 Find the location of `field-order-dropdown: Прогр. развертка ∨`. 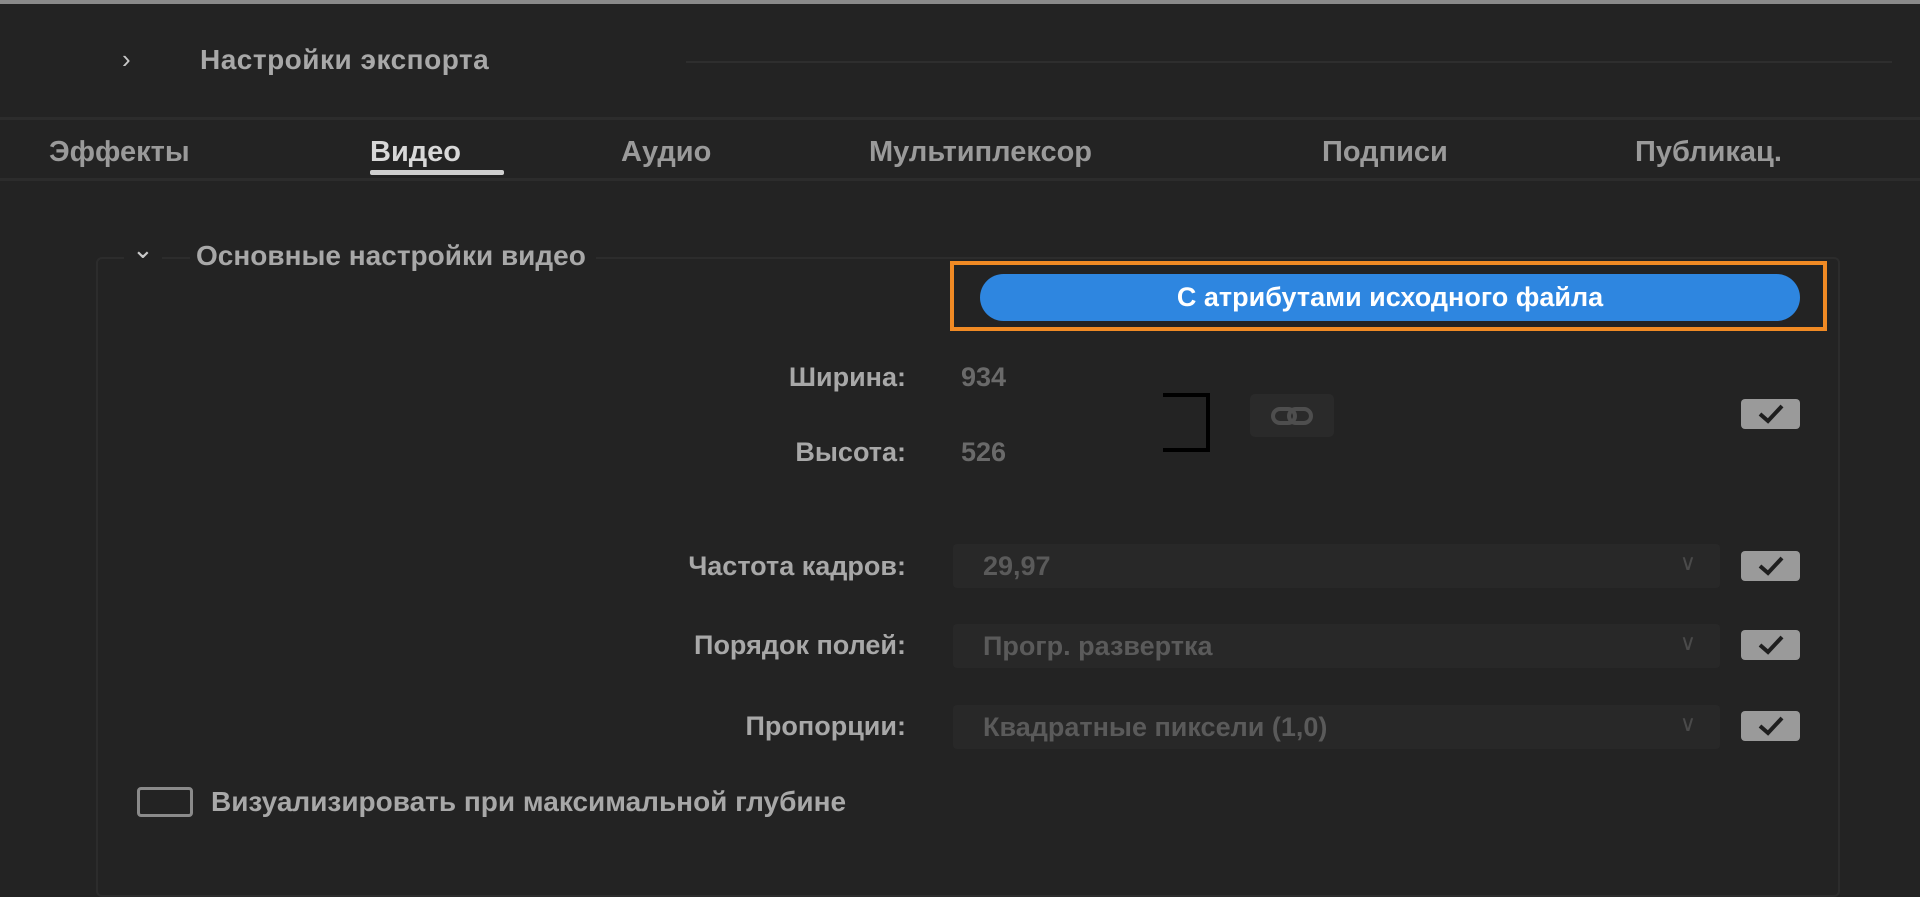

field-order-dropdown: Прогр. развертка ∨ is located at coordinates (1336, 646).